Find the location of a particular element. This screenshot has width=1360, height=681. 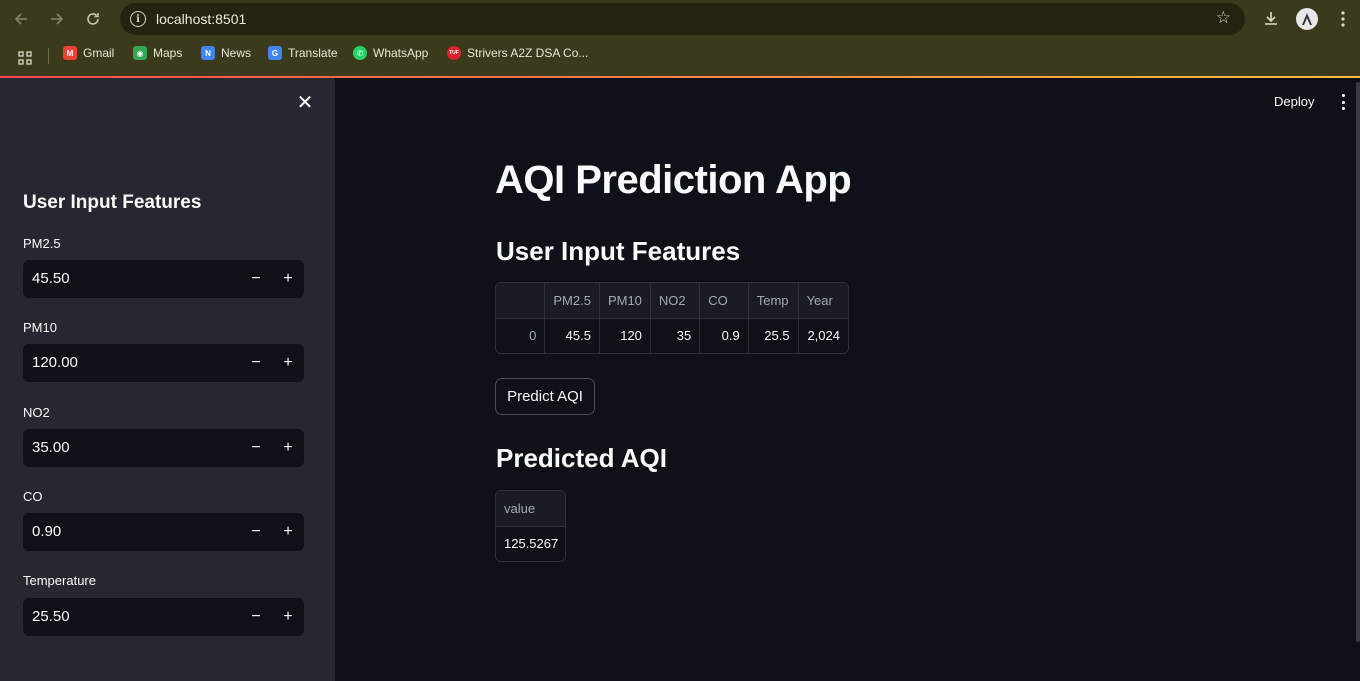

pm10-increment-button: + is located at coordinates (288, 363).